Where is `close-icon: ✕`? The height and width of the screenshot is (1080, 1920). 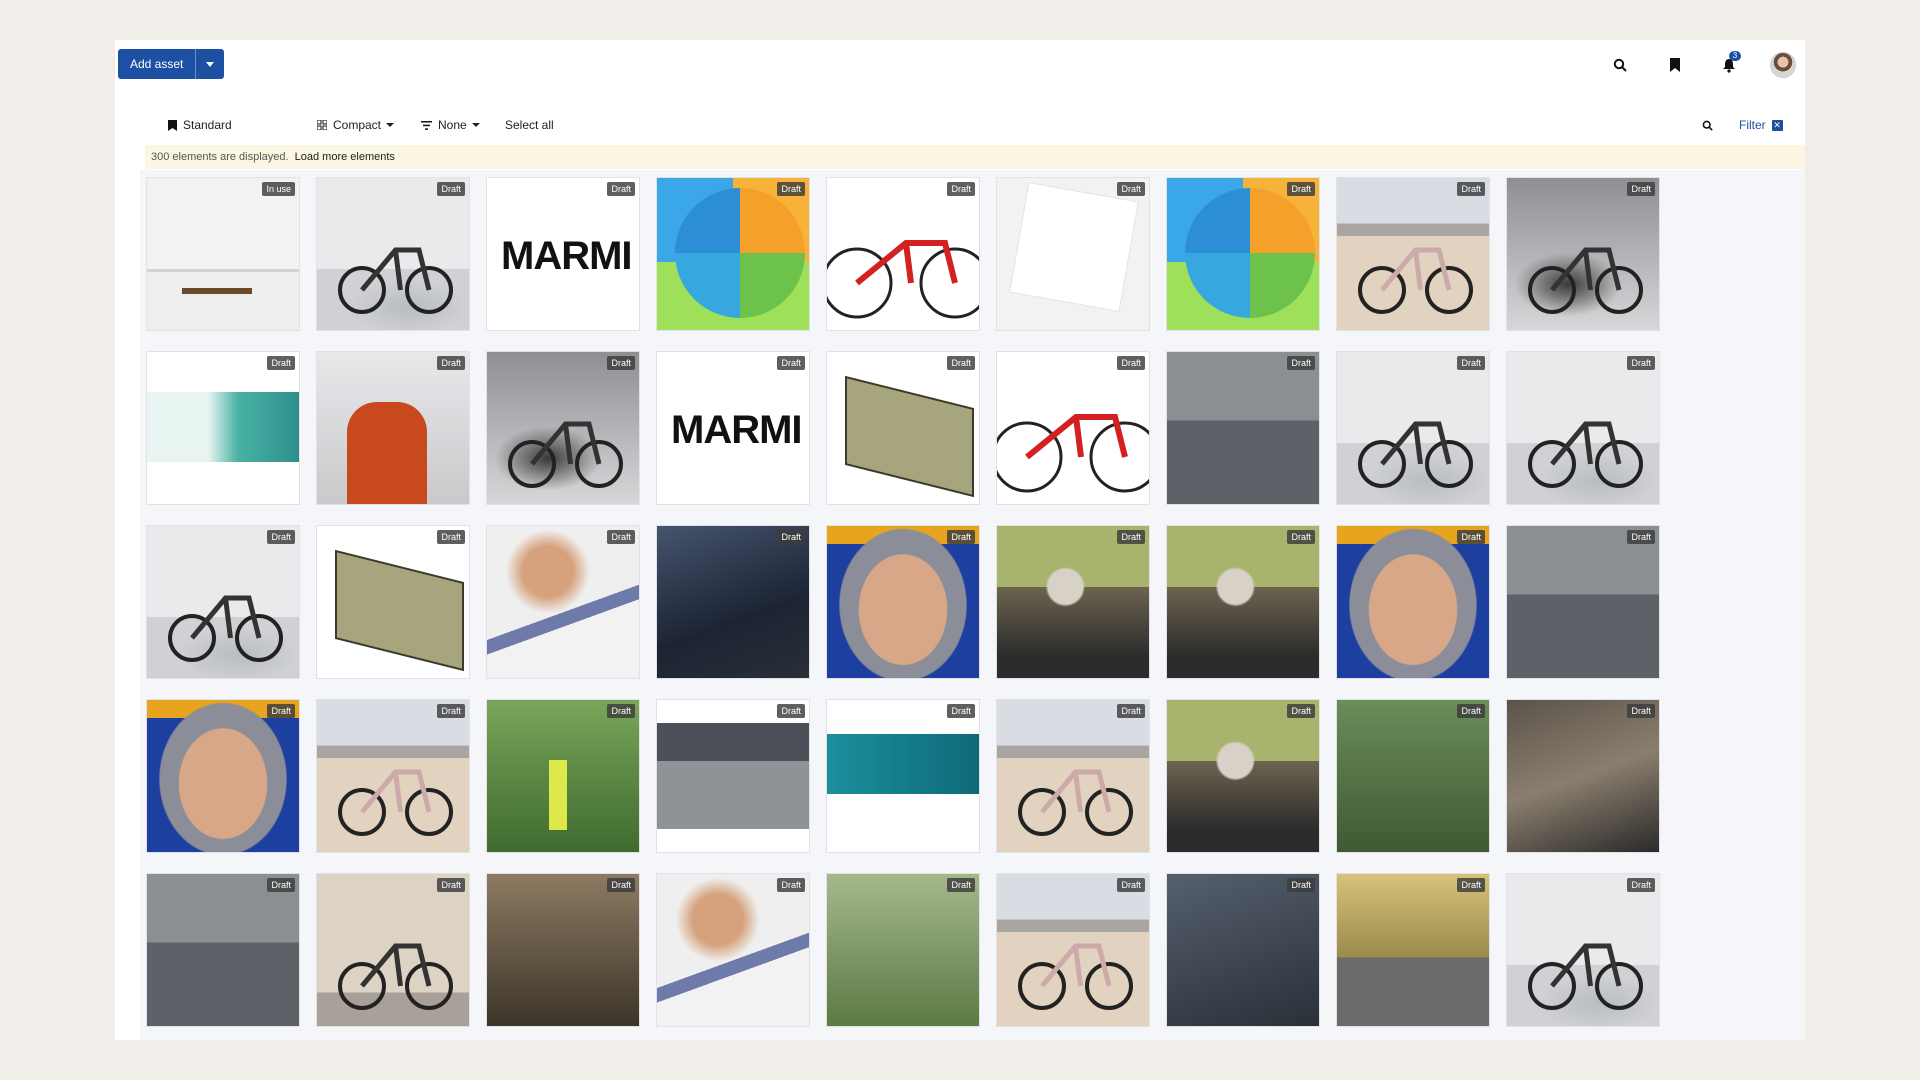 close-icon: ✕ is located at coordinates (1777, 125).